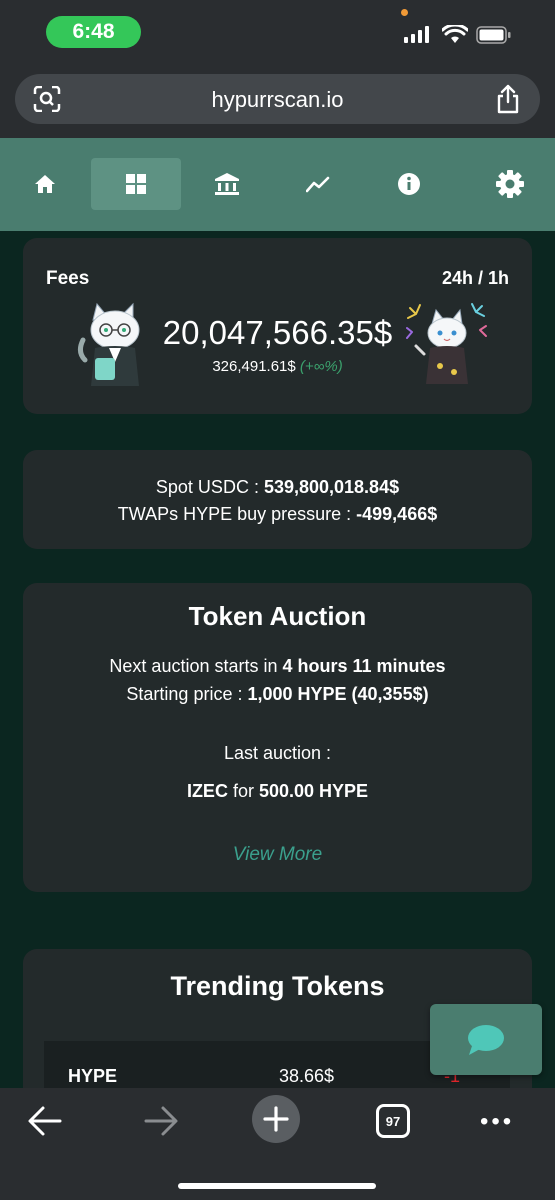 The image size is (555, 1200). I want to click on nav-settings, so click(510, 184).